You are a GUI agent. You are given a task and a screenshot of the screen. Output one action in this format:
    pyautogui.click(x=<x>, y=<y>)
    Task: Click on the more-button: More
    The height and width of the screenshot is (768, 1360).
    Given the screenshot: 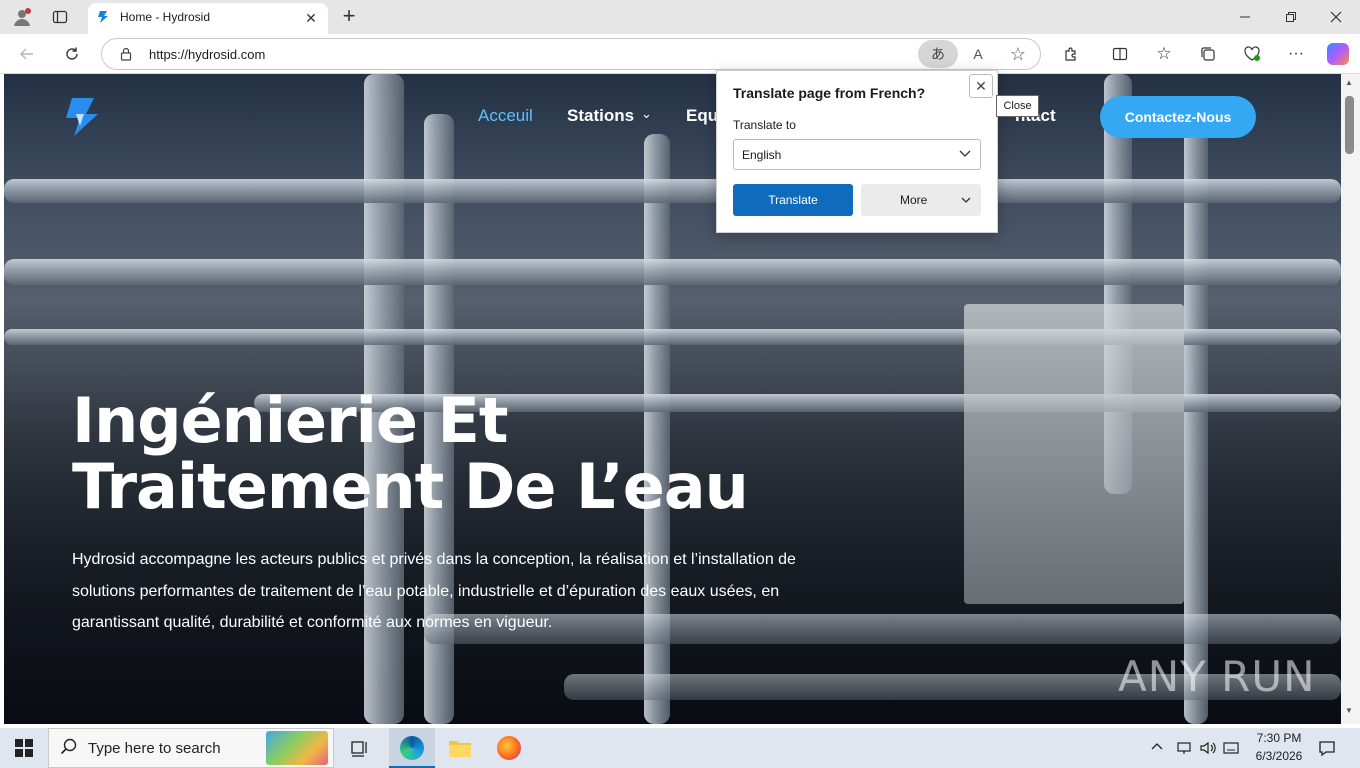 What is the action you would take?
    pyautogui.click(x=921, y=200)
    